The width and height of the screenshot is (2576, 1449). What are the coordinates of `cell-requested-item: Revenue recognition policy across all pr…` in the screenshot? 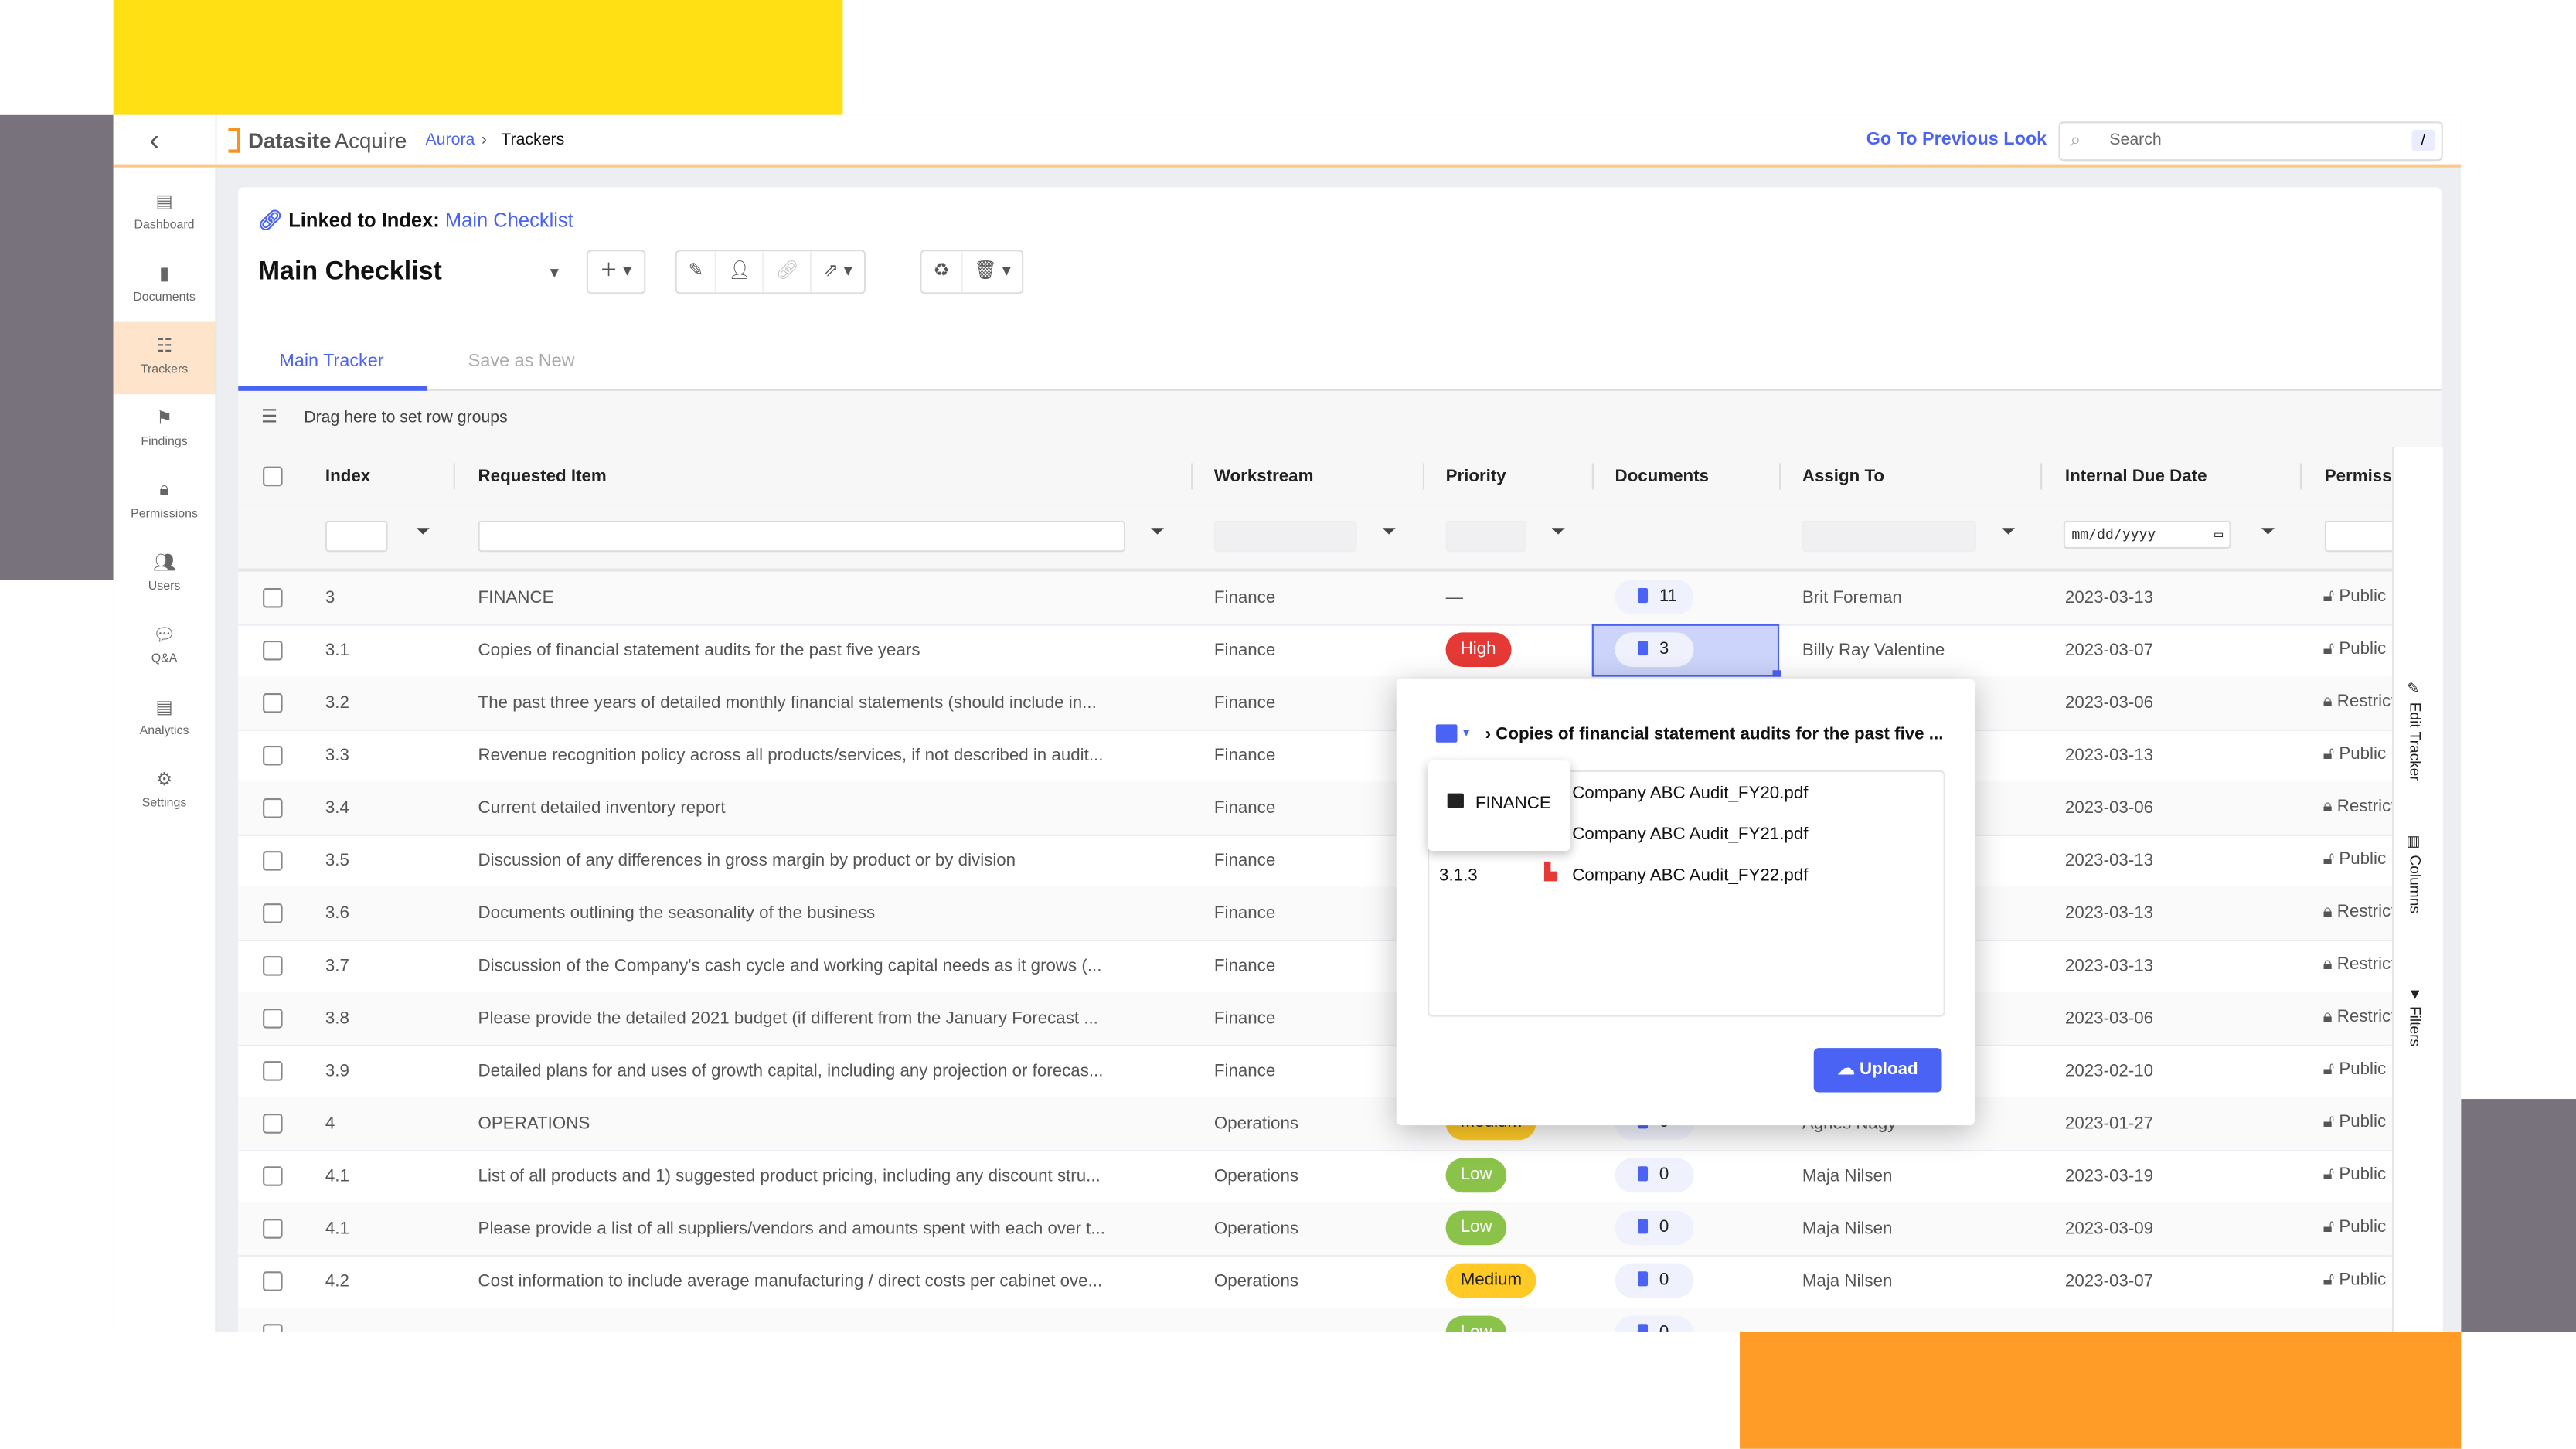 It's located at (827, 756).